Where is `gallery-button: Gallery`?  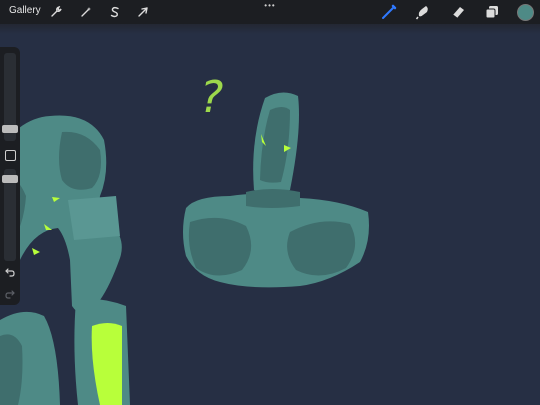
gallery-button: Gallery is located at coordinates (25, 10).